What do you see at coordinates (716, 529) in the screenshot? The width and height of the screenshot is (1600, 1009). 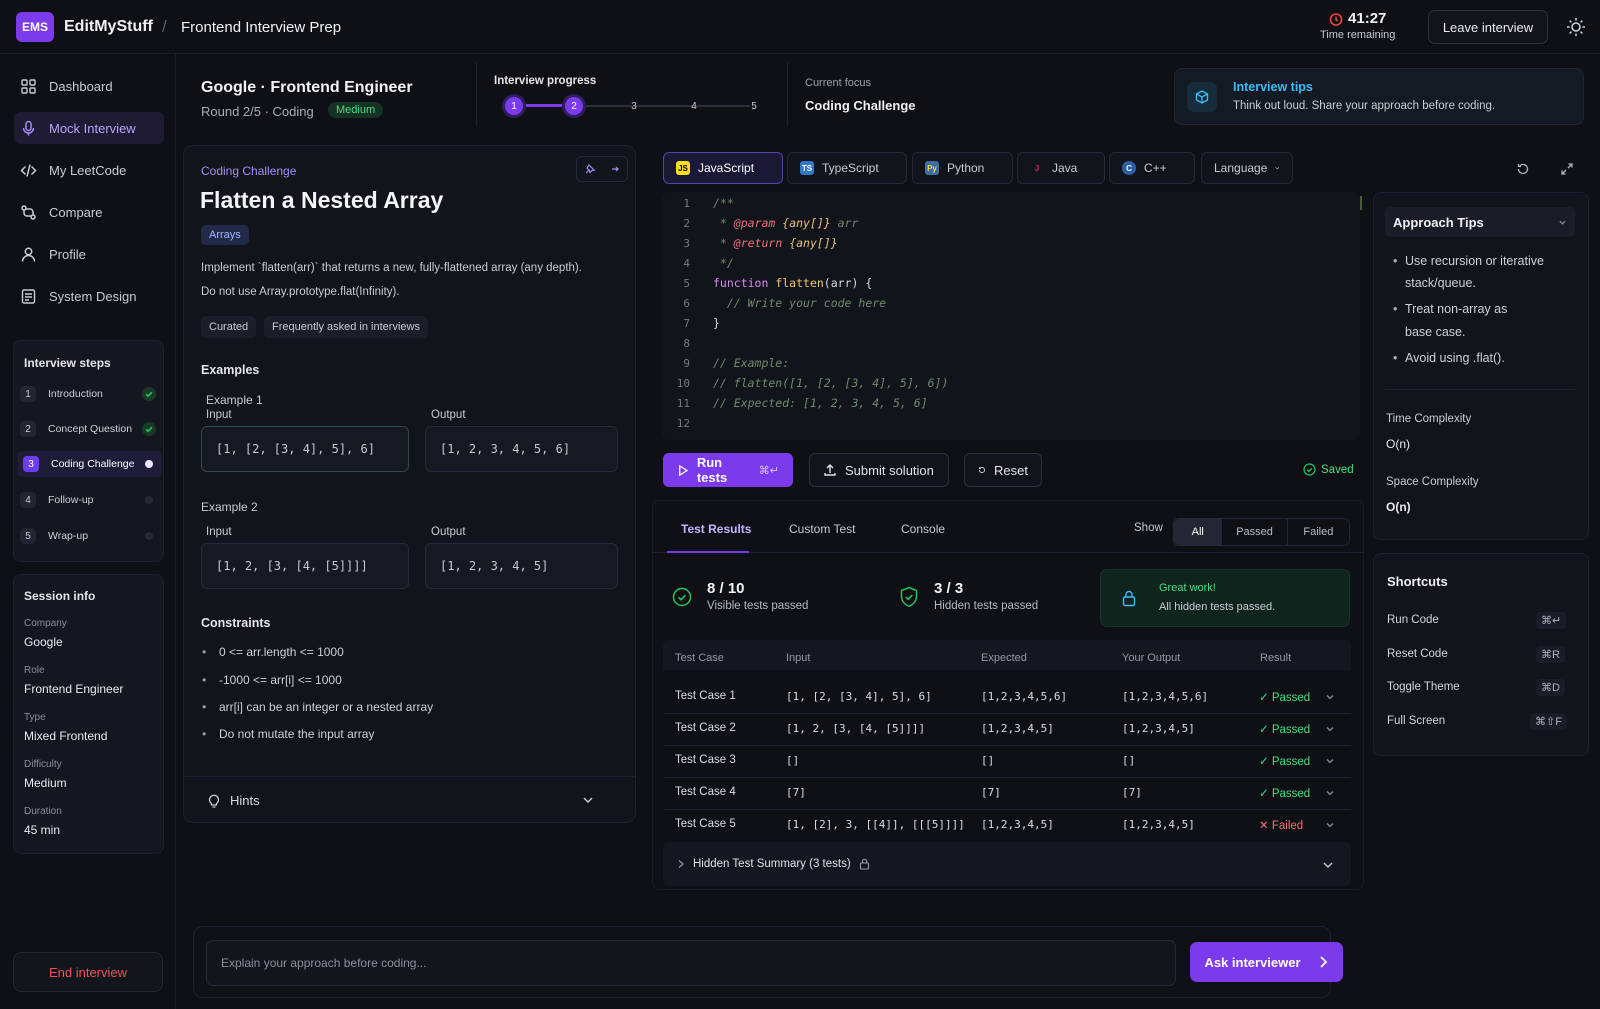 I see `tab-test-results: Test Results` at bounding box center [716, 529].